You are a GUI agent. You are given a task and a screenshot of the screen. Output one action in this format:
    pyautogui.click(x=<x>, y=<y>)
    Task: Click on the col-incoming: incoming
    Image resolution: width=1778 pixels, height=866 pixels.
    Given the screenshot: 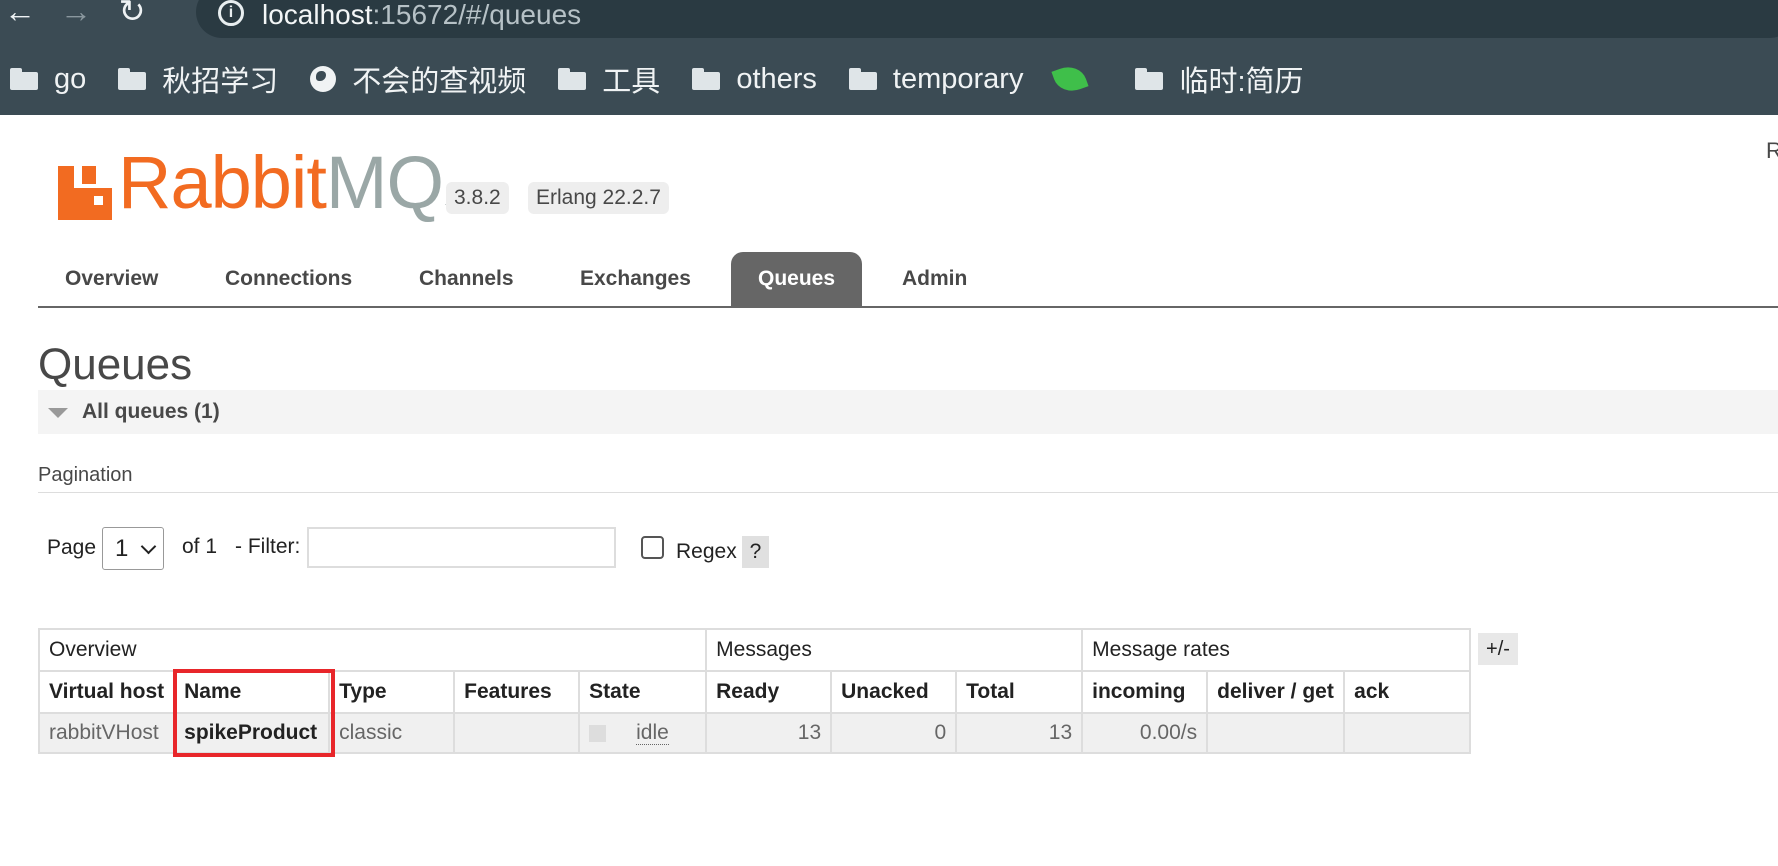 What is the action you would take?
    pyautogui.click(x=1145, y=692)
    